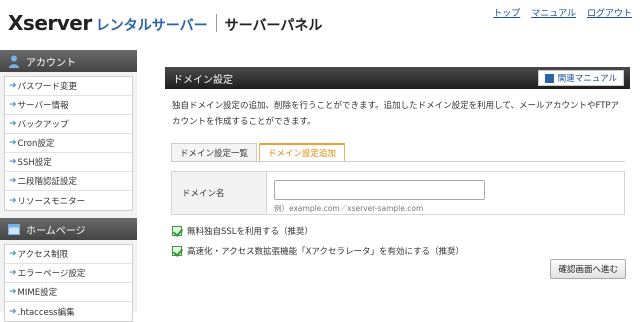  I want to click on sidebar-item-label: サーバー情報, so click(43, 106).